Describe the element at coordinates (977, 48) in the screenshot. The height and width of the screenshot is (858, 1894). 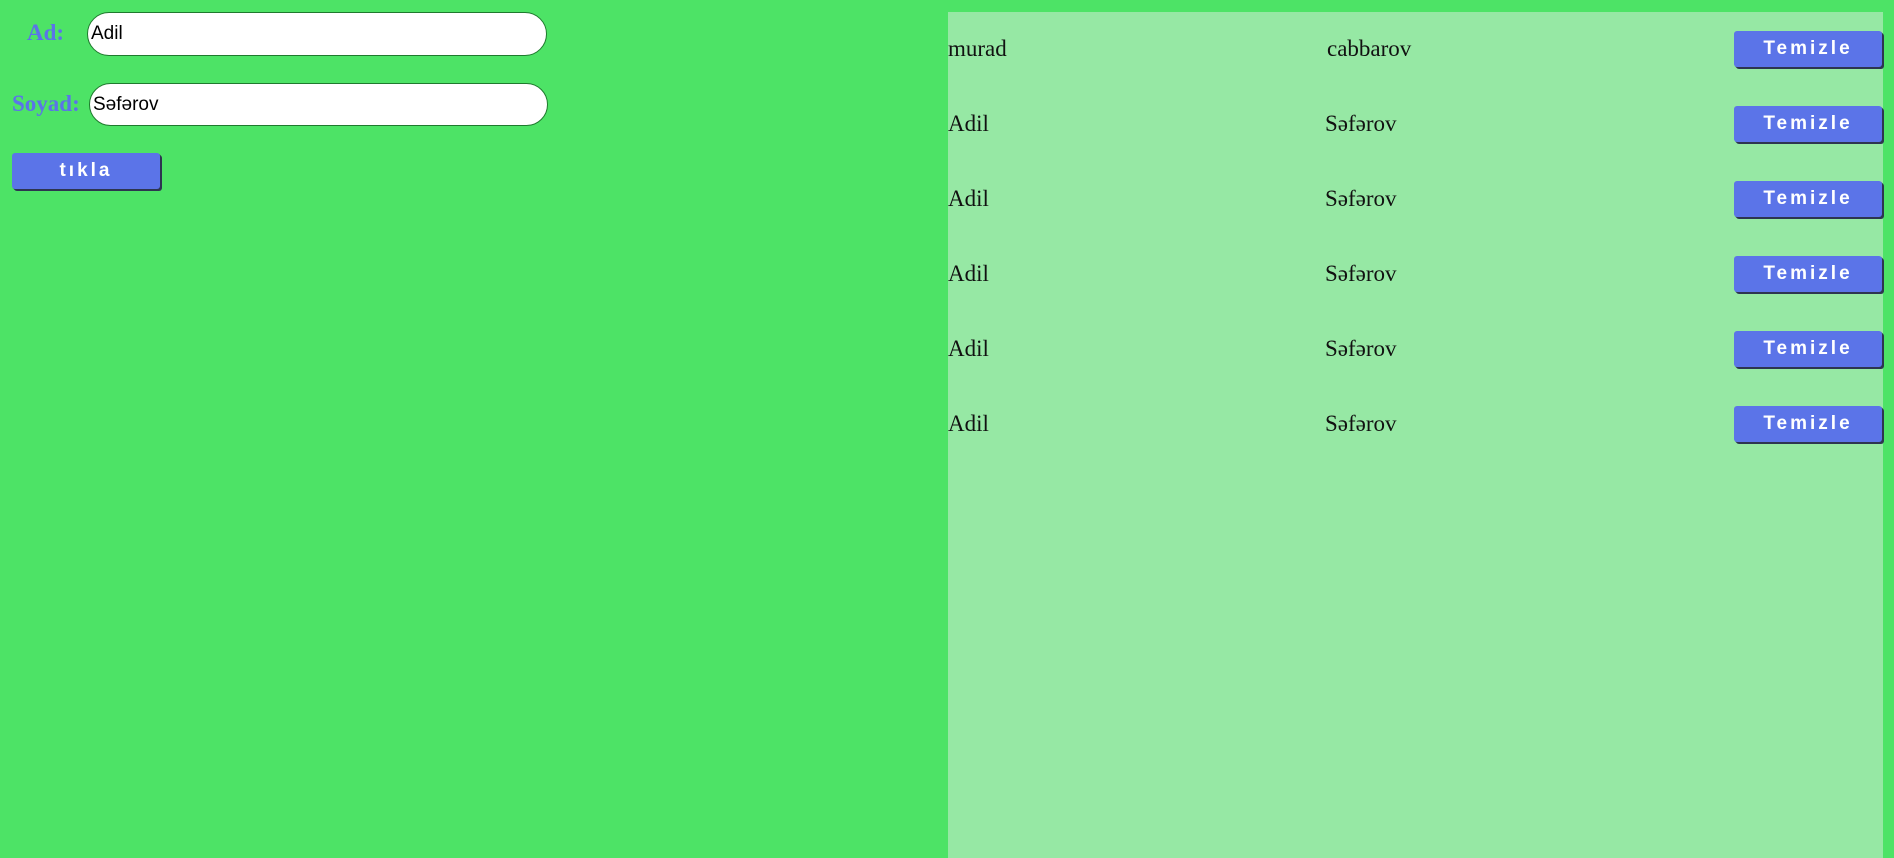
I see `entry-name: murad` at that location.